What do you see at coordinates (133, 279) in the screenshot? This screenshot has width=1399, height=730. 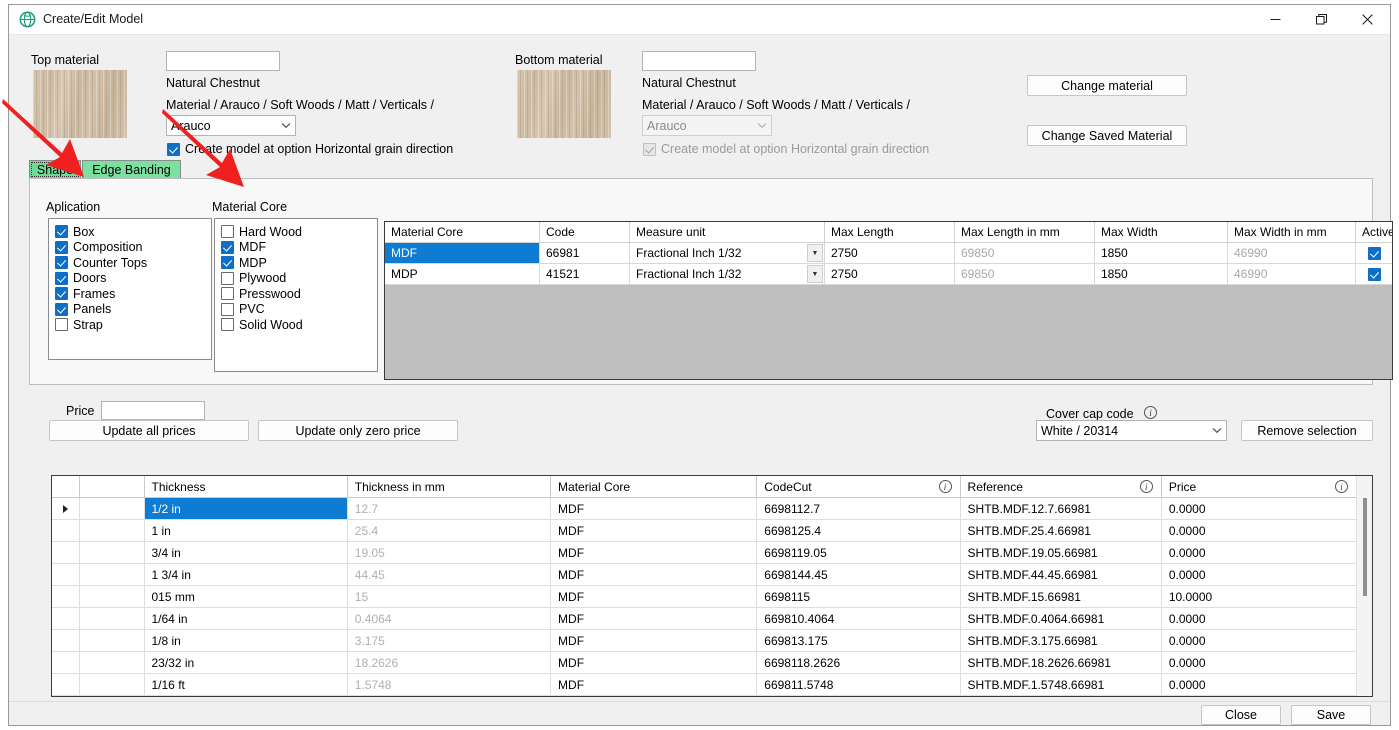 I see `aplication-item-doors: Doors` at bounding box center [133, 279].